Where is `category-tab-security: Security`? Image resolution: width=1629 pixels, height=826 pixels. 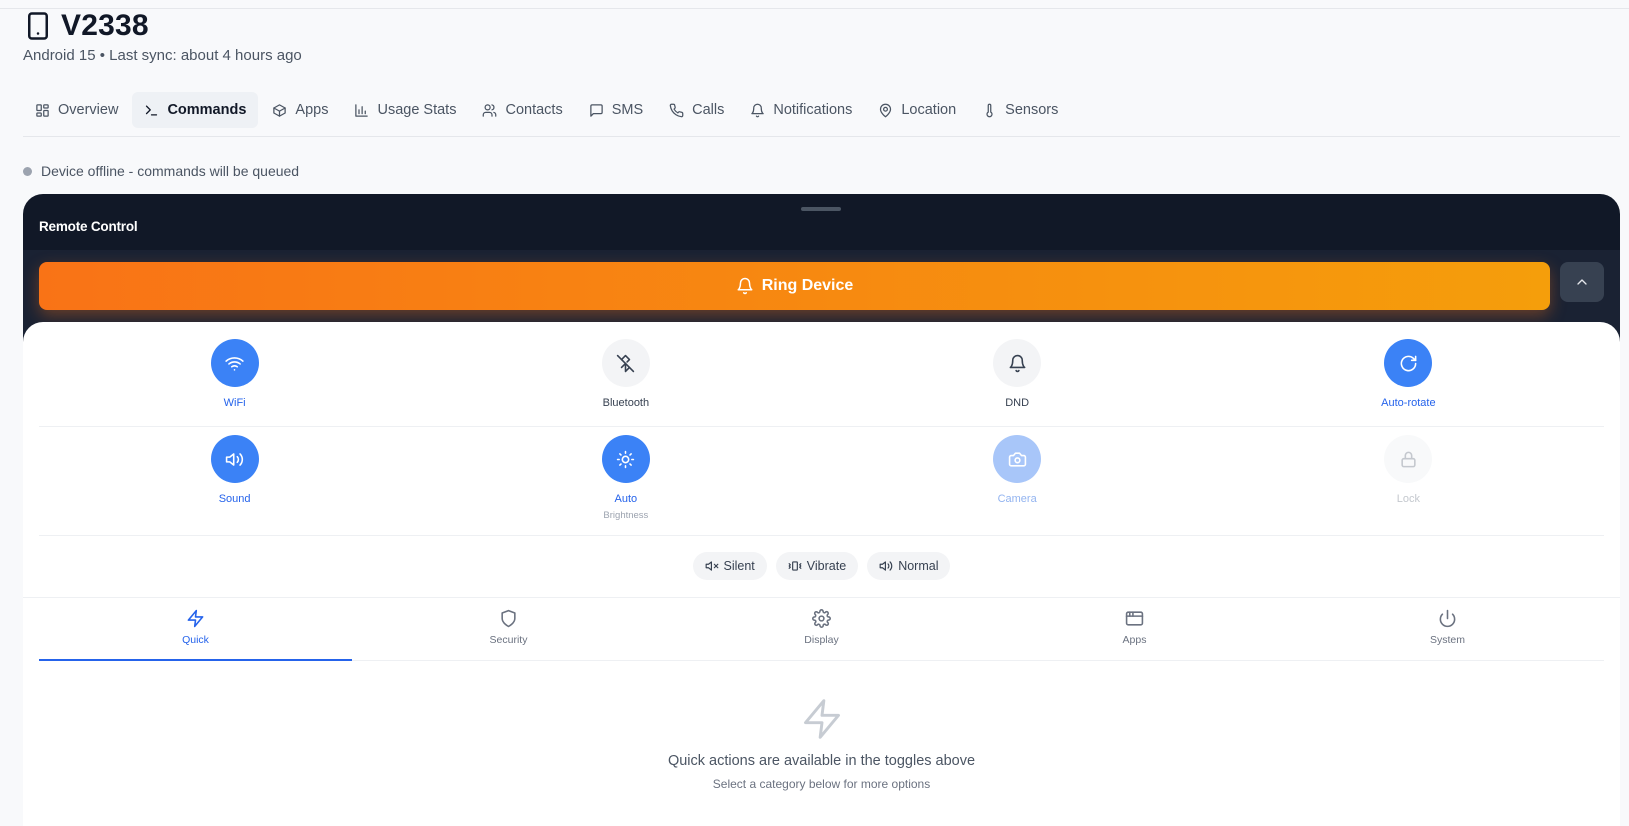 category-tab-security: Security is located at coordinates (508, 629).